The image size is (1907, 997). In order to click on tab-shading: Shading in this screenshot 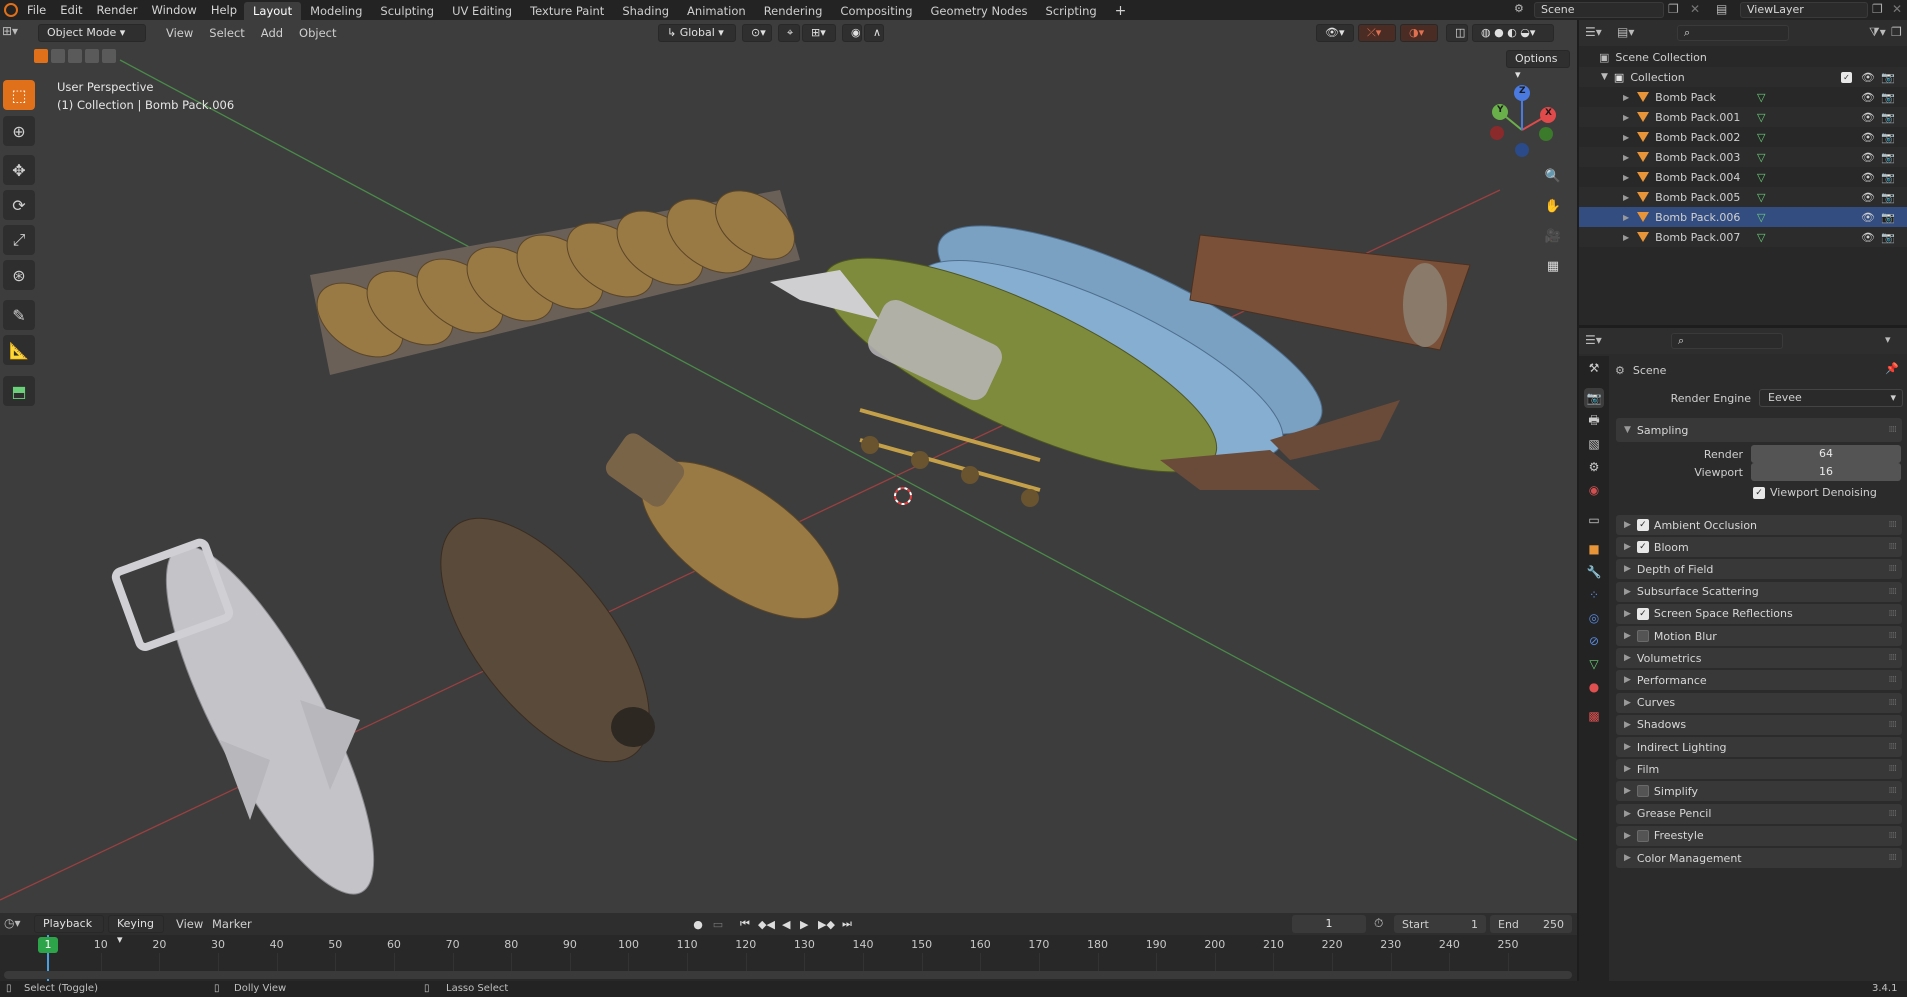, I will do `click(645, 11)`.